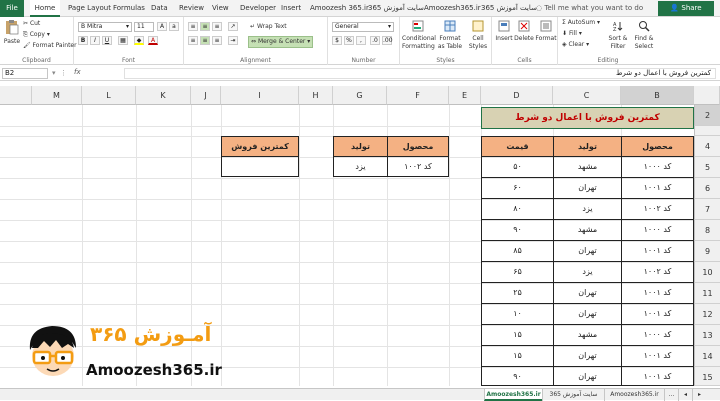 The height and width of the screenshot is (401, 720). I want to click on main-price-cell: ۸۵, so click(517, 251).